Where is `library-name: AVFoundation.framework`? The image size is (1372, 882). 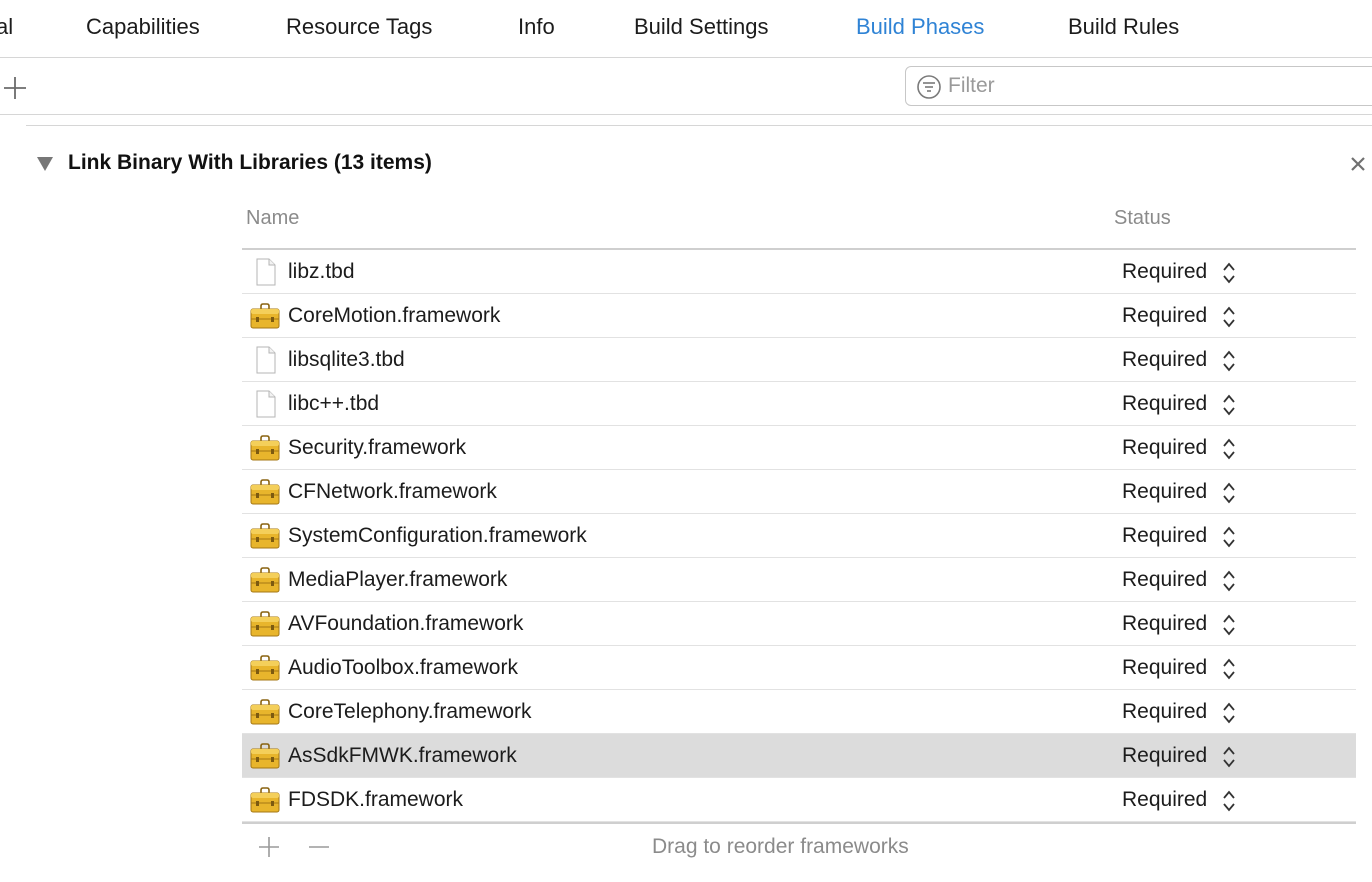 library-name: AVFoundation.framework is located at coordinates (406, 623).